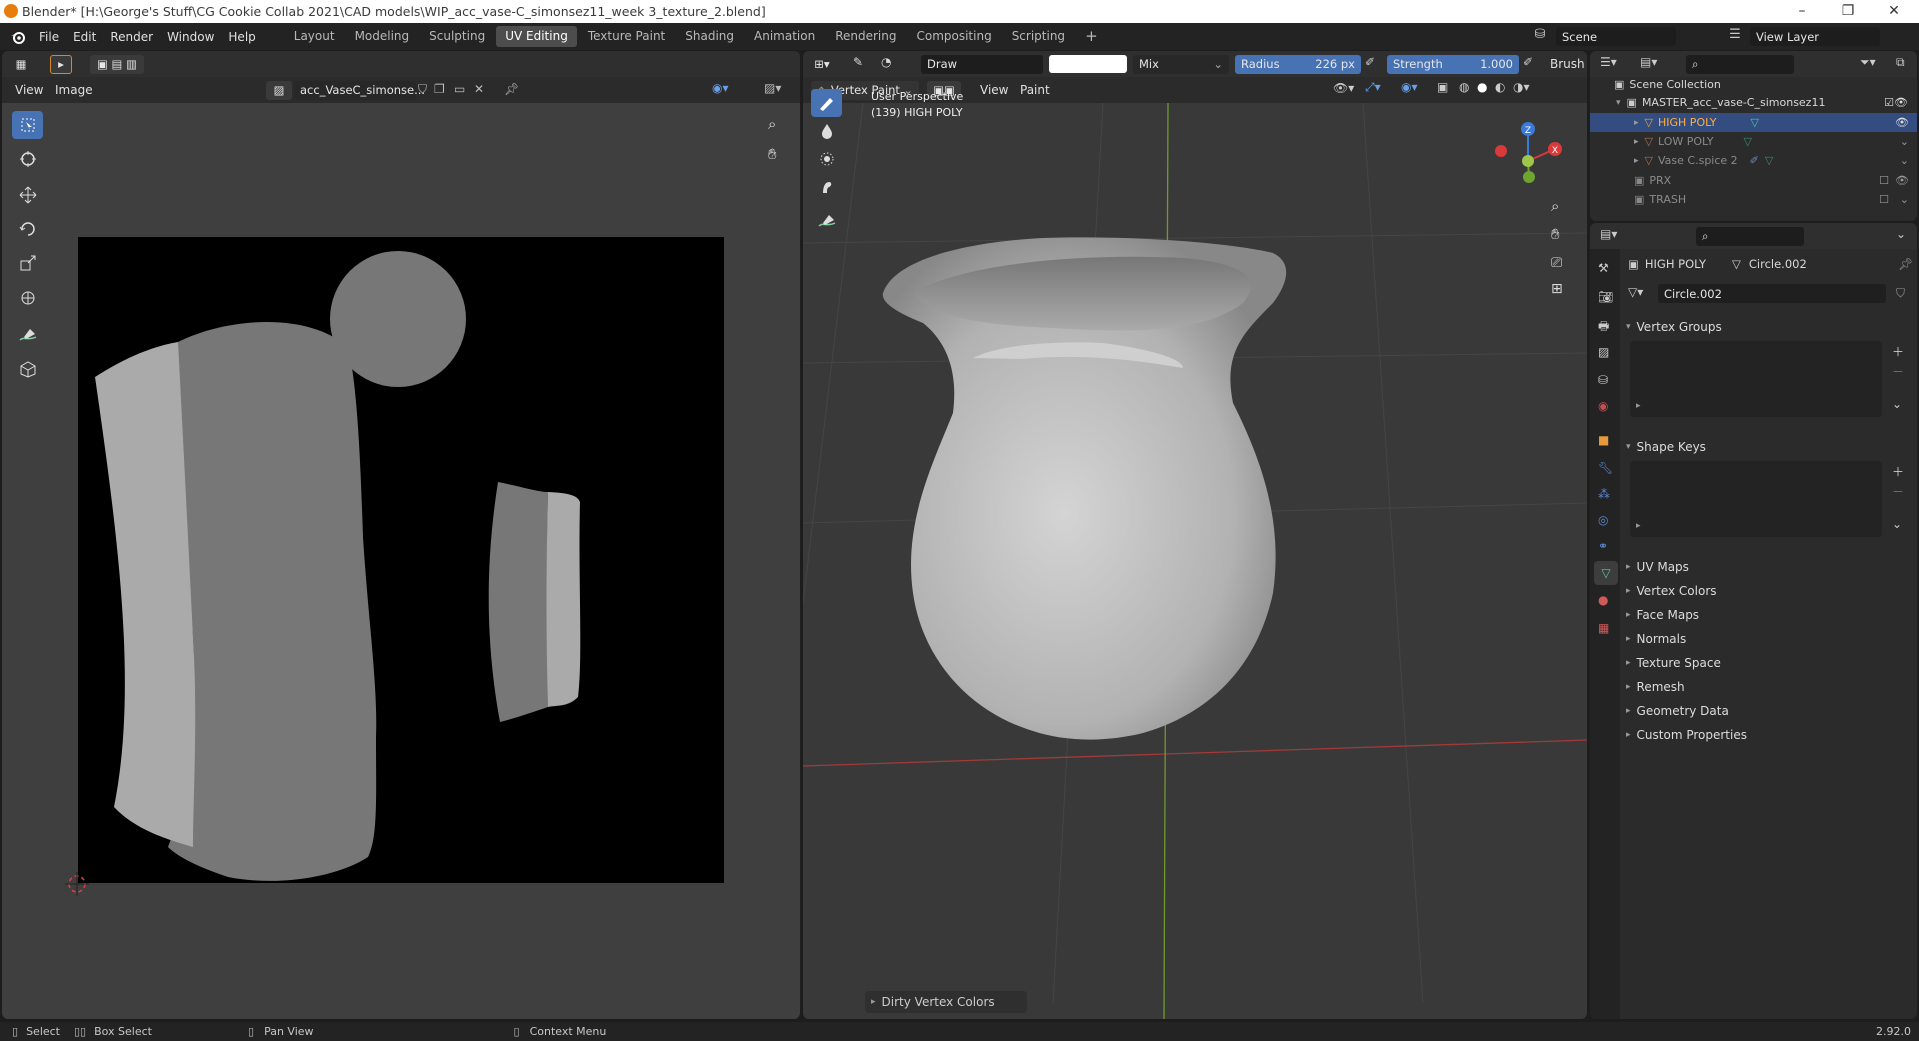 The height and width of the screenshot is (1041, 1919). What do you see at coordinates (1756, 379) in the screenshot?
I see `vertex-groups-list` at bounding box center [1756, 379].